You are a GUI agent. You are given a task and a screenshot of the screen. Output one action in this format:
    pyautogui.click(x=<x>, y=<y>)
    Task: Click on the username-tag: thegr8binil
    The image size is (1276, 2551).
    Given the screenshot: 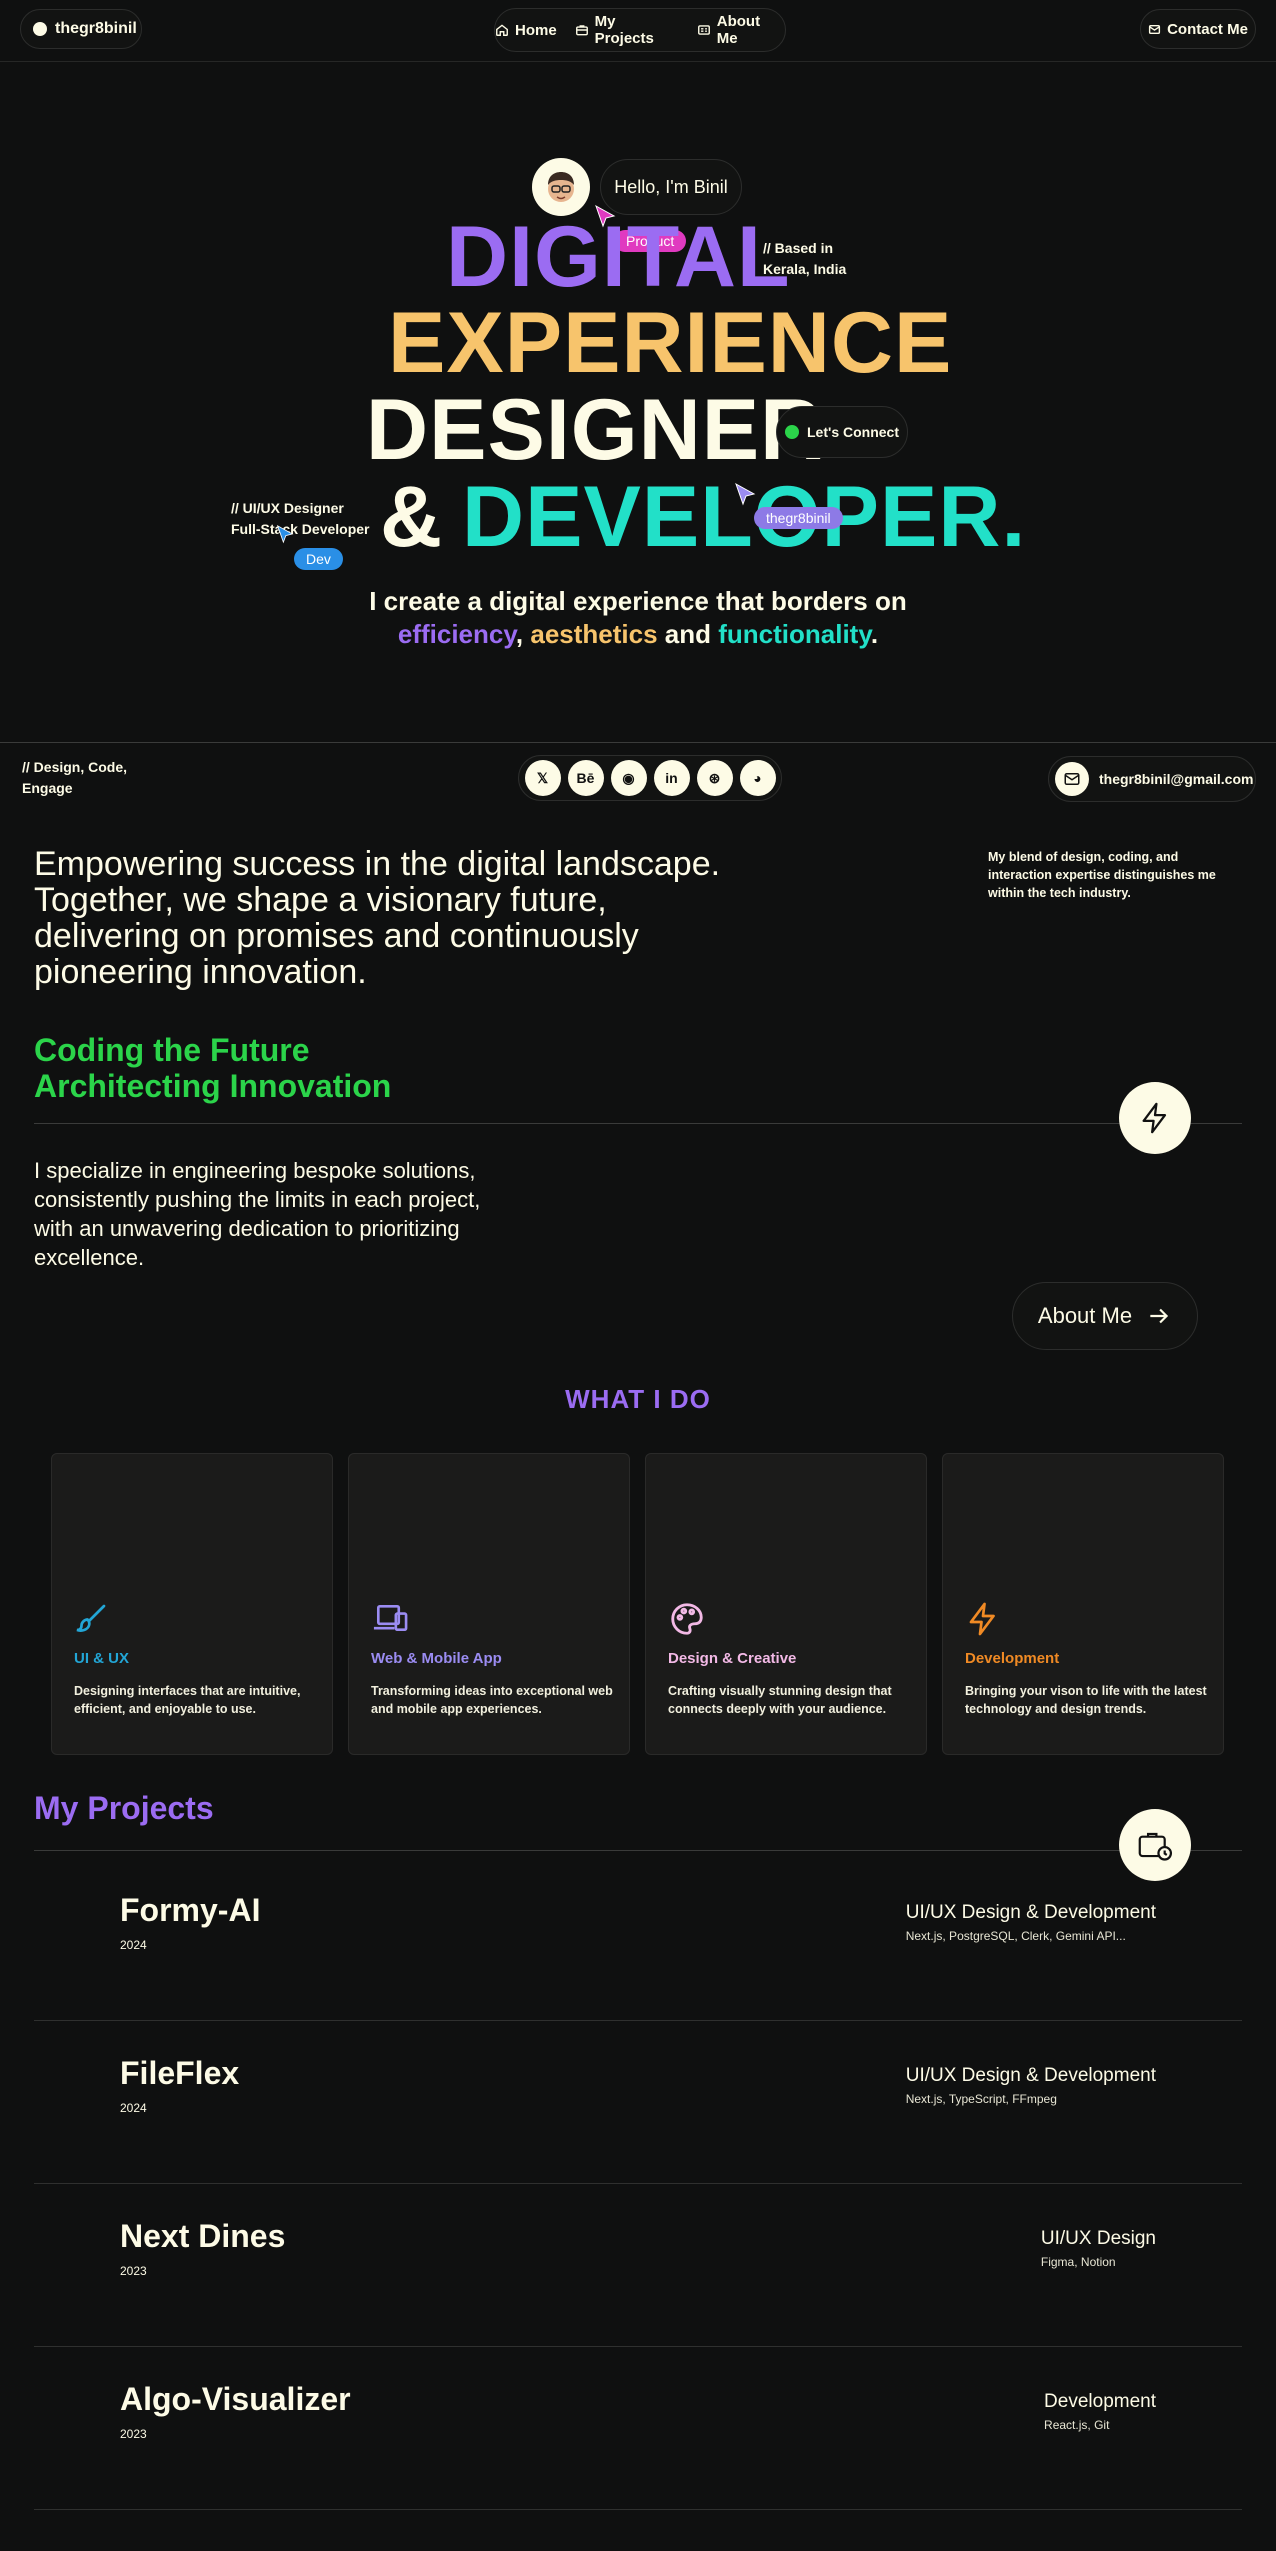 What is the action you would take?
    pyautogui.click(x=798, y=518)
    